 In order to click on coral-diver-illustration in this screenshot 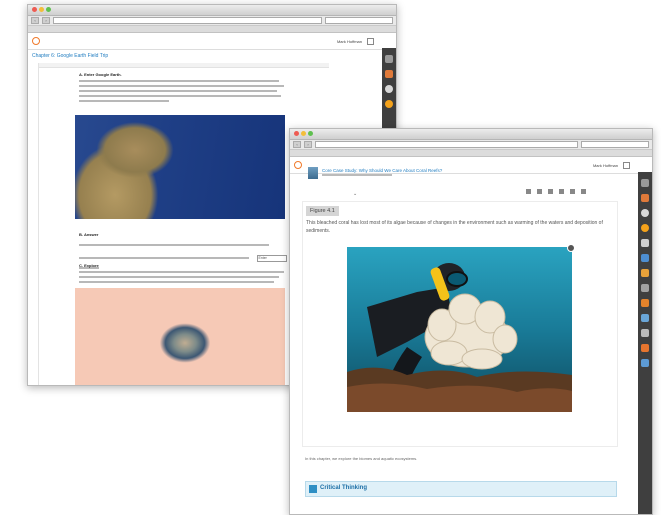, I will do `click(459, 329)`.